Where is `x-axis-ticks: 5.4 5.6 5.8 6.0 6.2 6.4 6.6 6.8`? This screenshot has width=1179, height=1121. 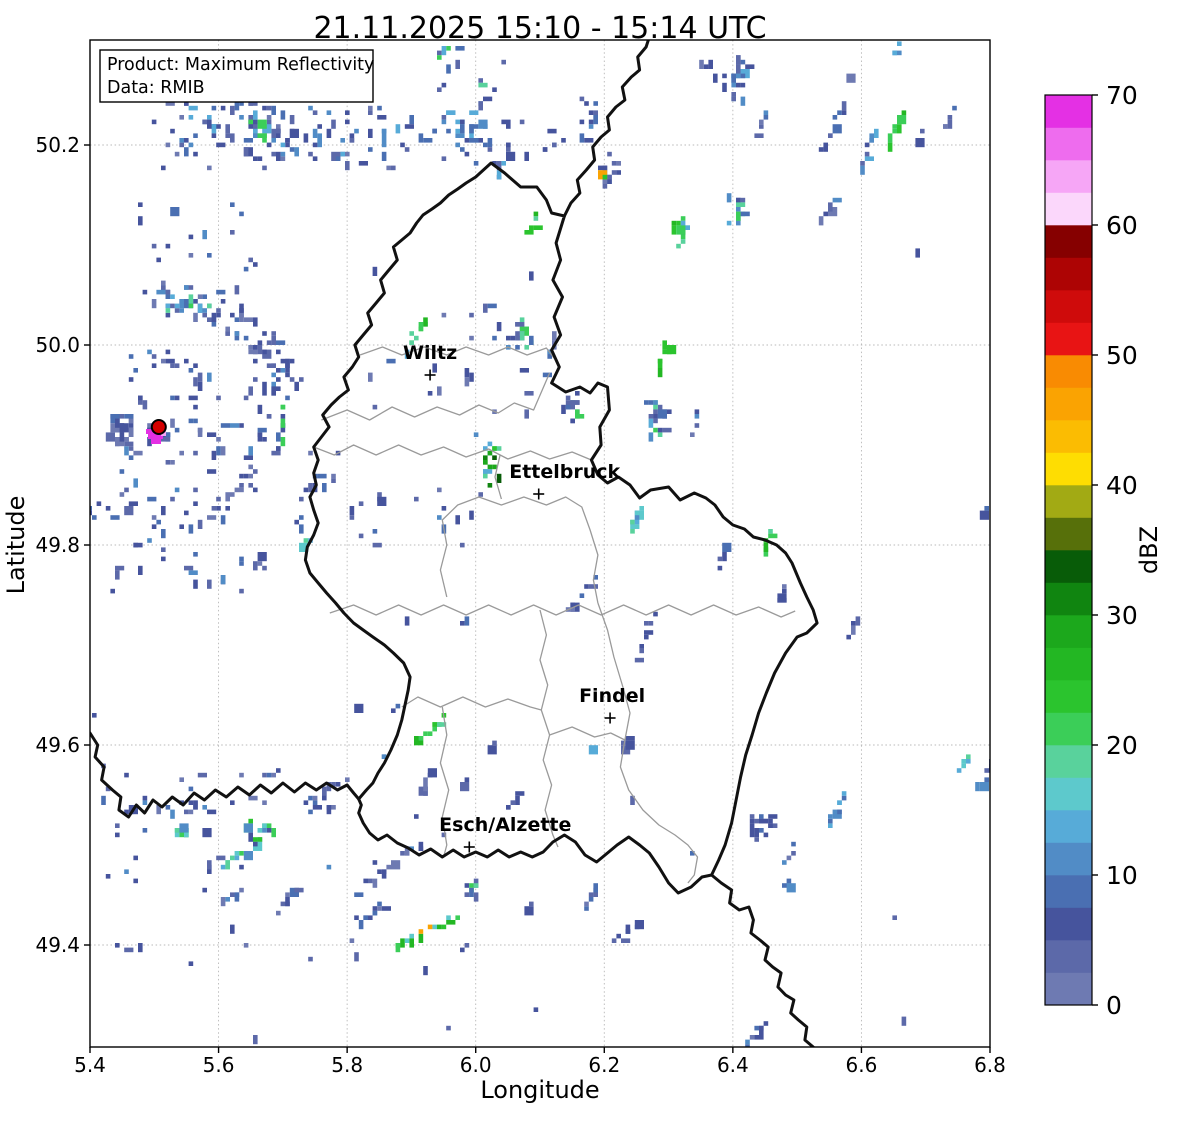
x-axis-ticks: 5.4 5.6 5.8 6.0 6.2 6.4 6.6 6.8 is located at coordinates (540, 1062).